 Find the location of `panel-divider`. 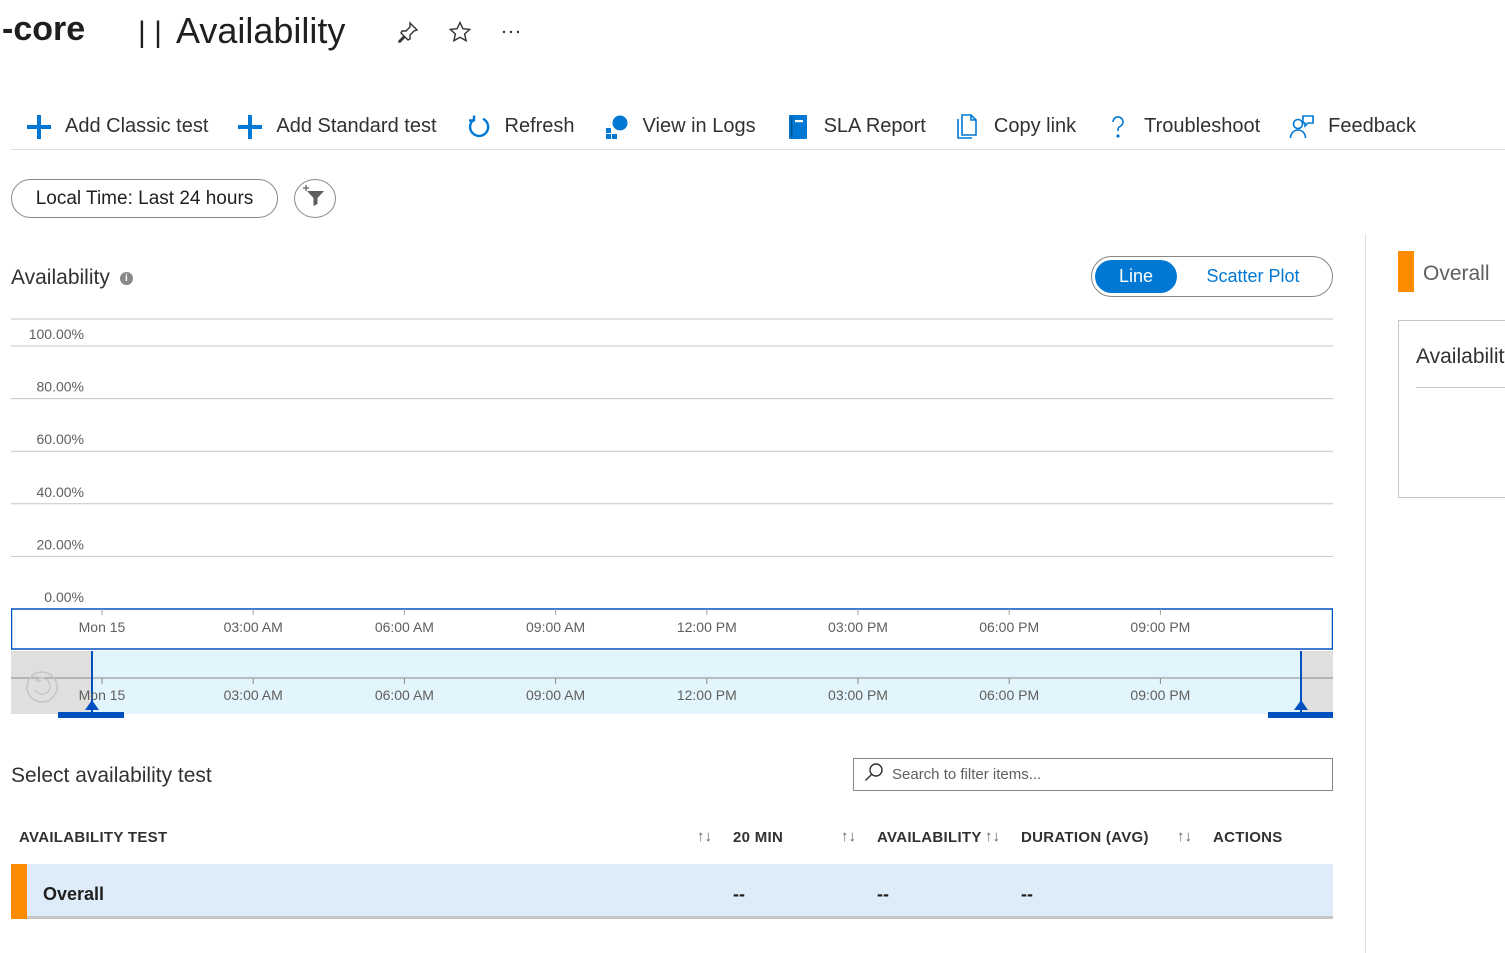

panel-divider is located at coordinates (1365, 593).